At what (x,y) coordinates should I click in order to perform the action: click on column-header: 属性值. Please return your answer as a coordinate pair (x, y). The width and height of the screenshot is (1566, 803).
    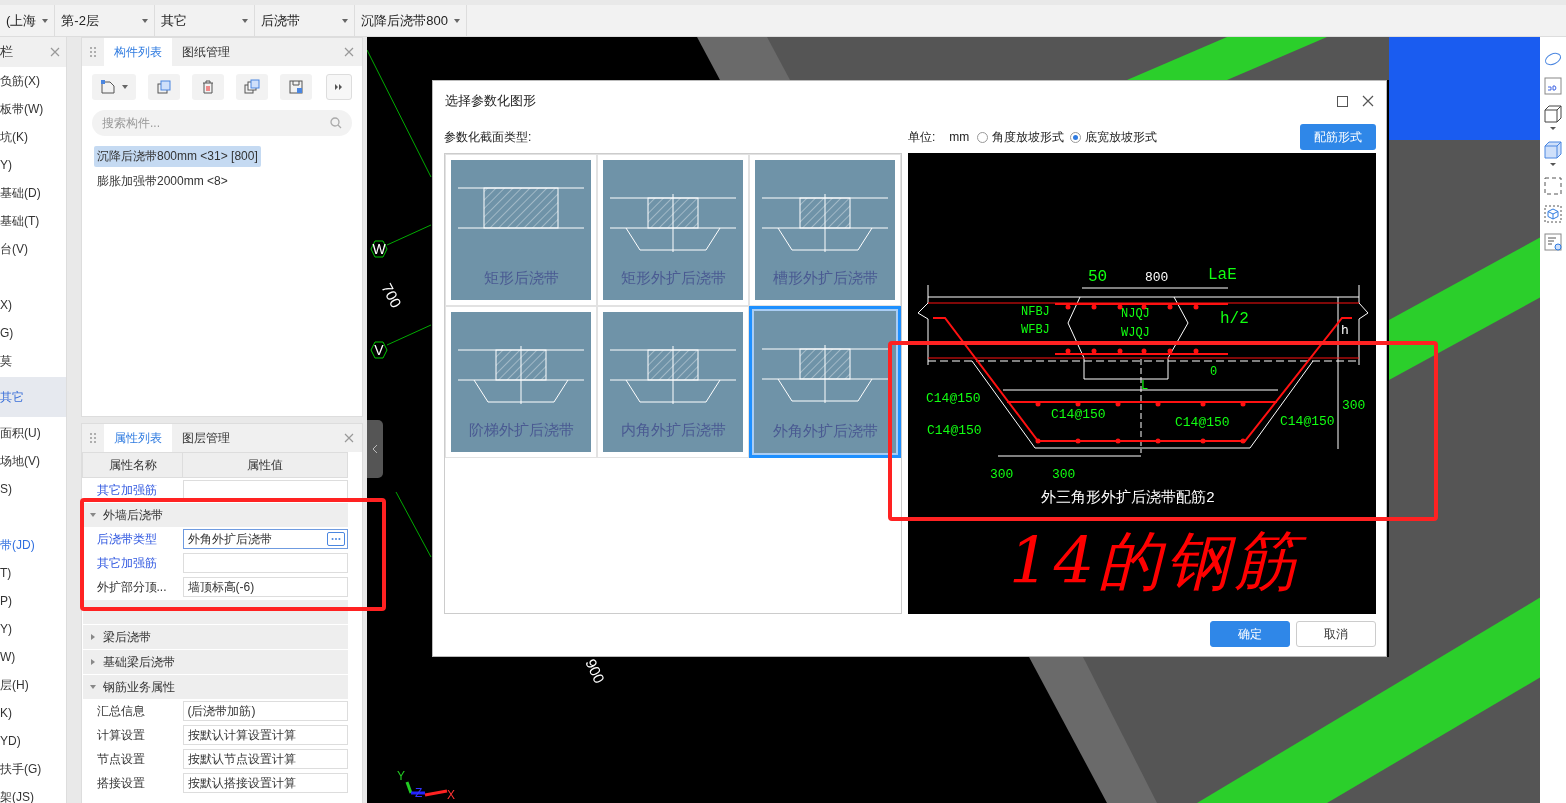
    Looking at the image, I should click on (265, 465).